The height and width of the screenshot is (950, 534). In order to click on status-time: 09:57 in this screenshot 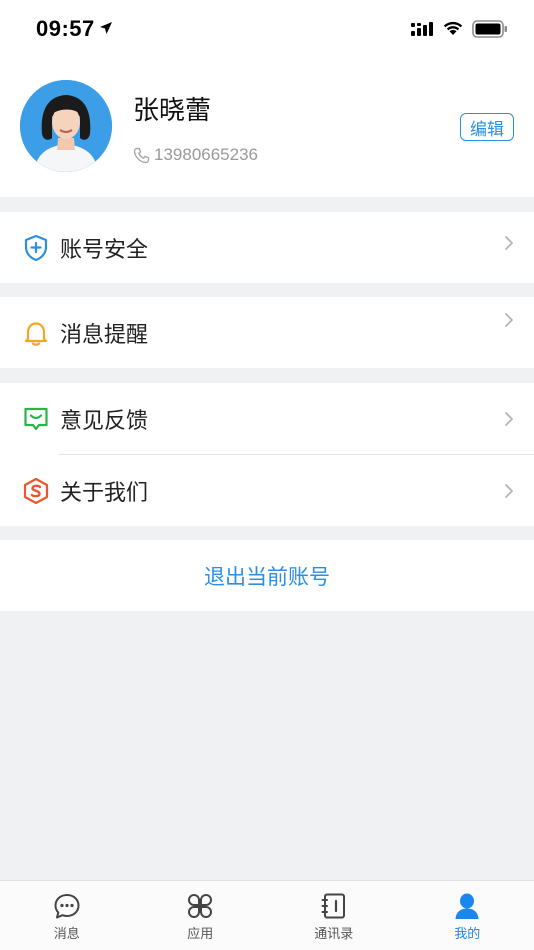, I will do `click(65, 28)`.